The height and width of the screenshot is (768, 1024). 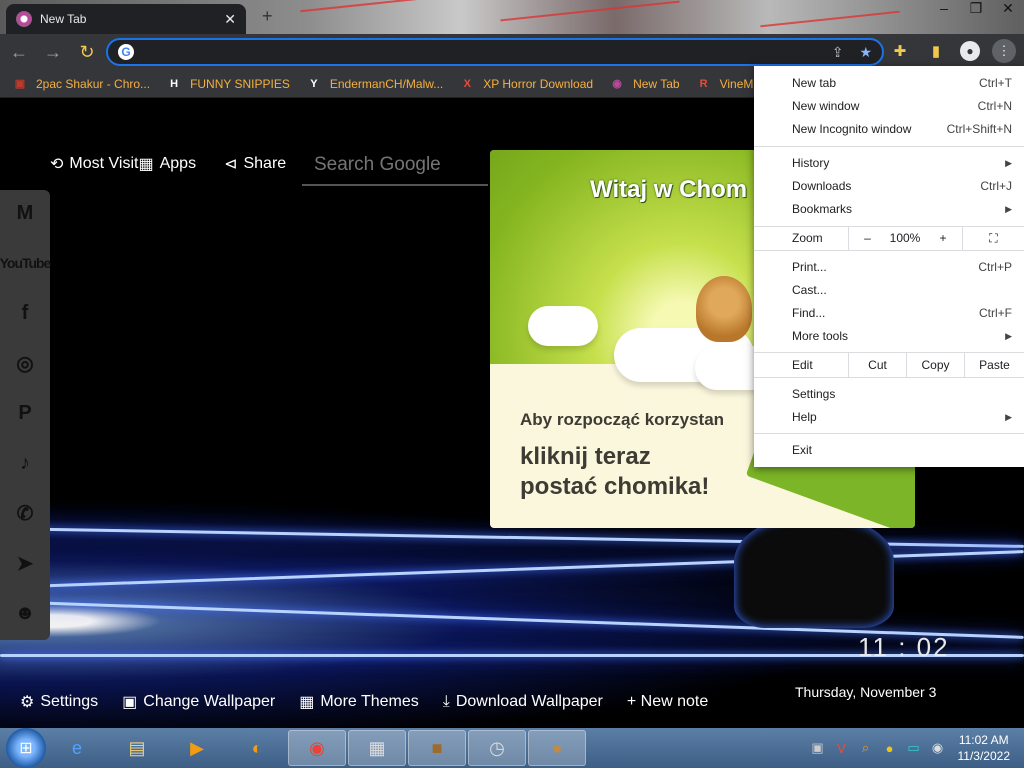 I want to click on bookmark-item: X XP Horror Download, so click(x=526, y=84).